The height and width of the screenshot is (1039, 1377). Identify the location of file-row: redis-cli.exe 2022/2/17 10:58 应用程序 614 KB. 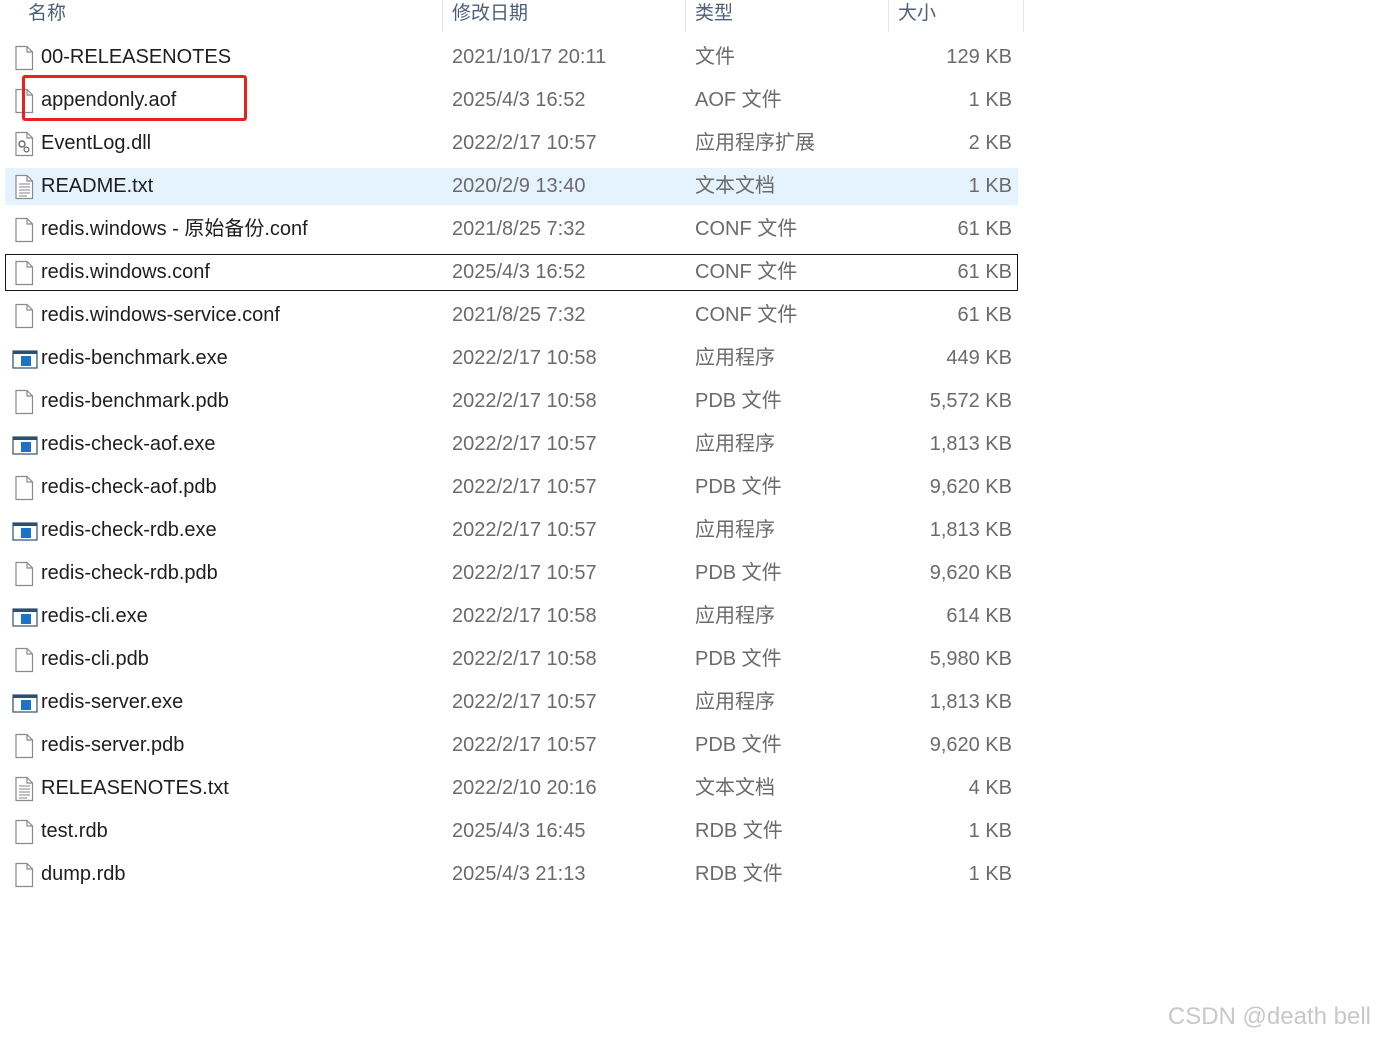
(512, 619).